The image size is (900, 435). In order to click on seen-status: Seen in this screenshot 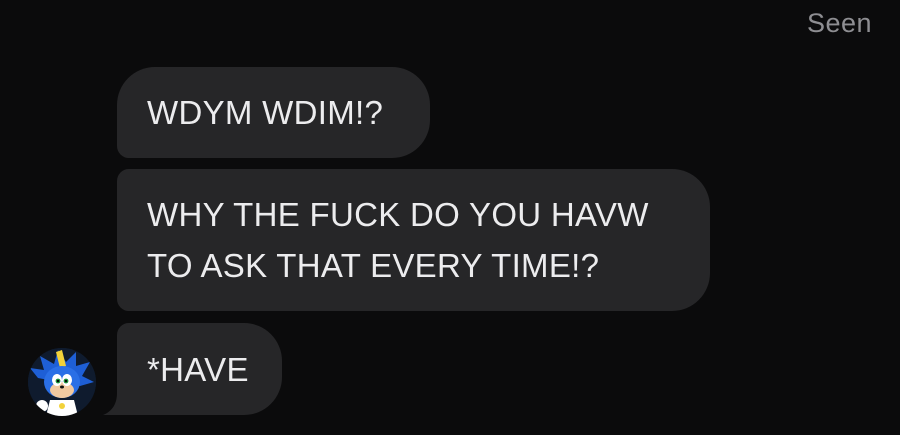, I will do `click(839, 23)`.